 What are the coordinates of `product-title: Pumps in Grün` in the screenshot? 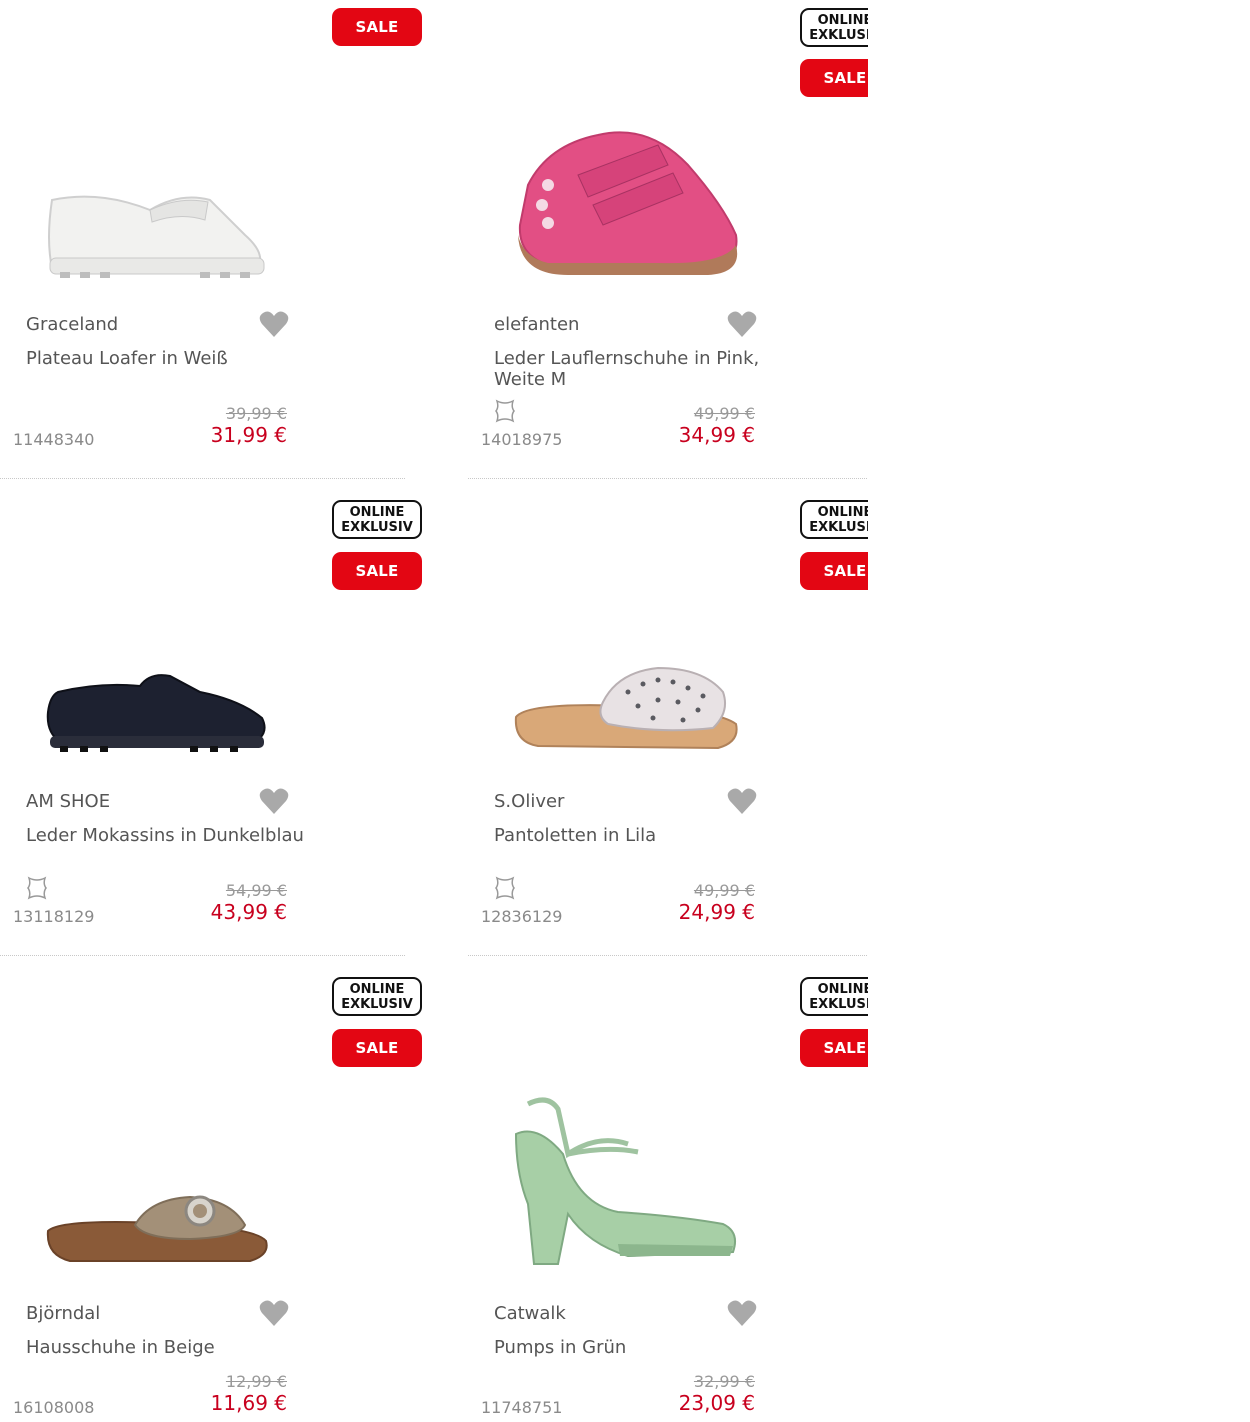 It's located at (639, 1347).